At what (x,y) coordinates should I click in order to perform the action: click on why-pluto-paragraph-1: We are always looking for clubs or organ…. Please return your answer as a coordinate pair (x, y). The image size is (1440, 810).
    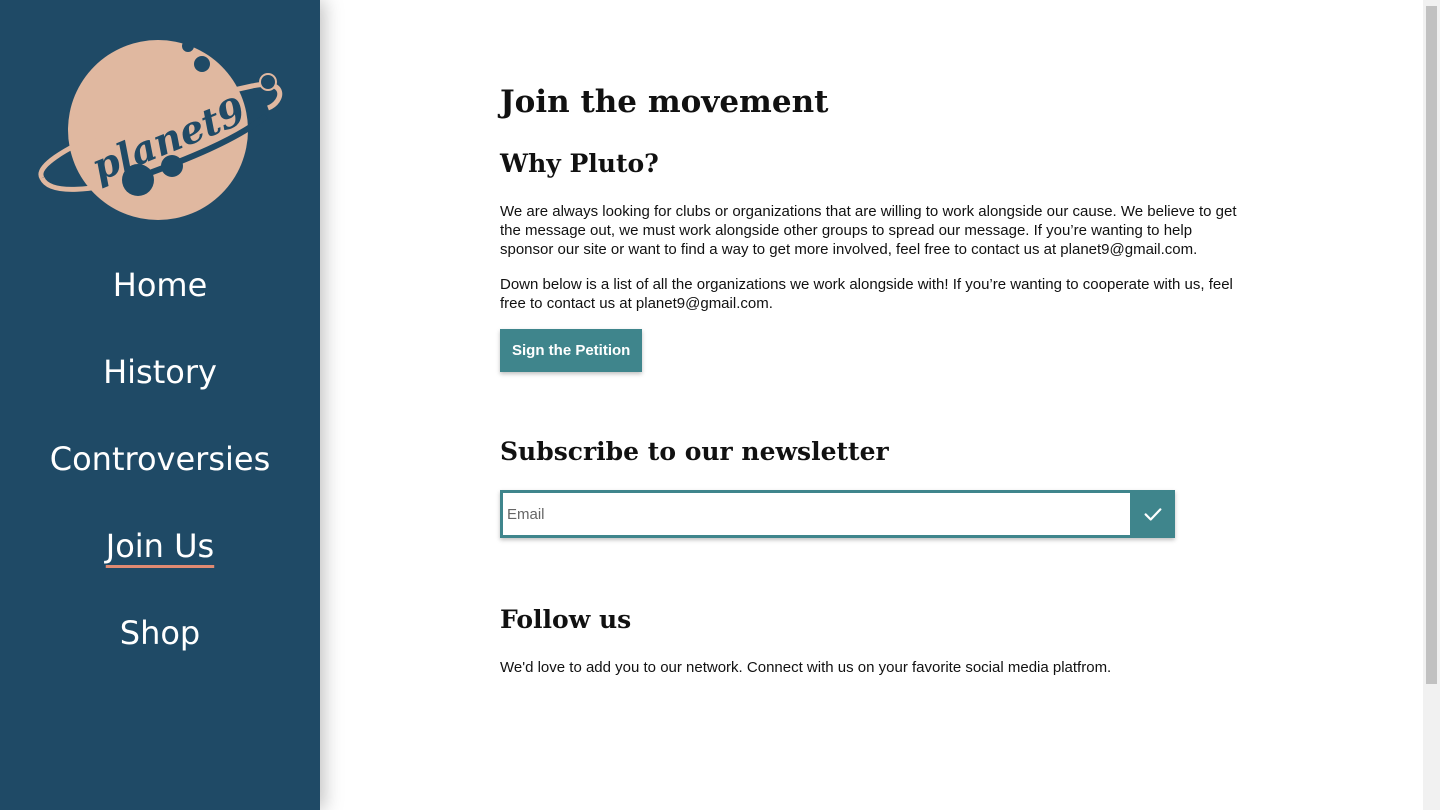
    Looking at the image, I should click on (868, 230).